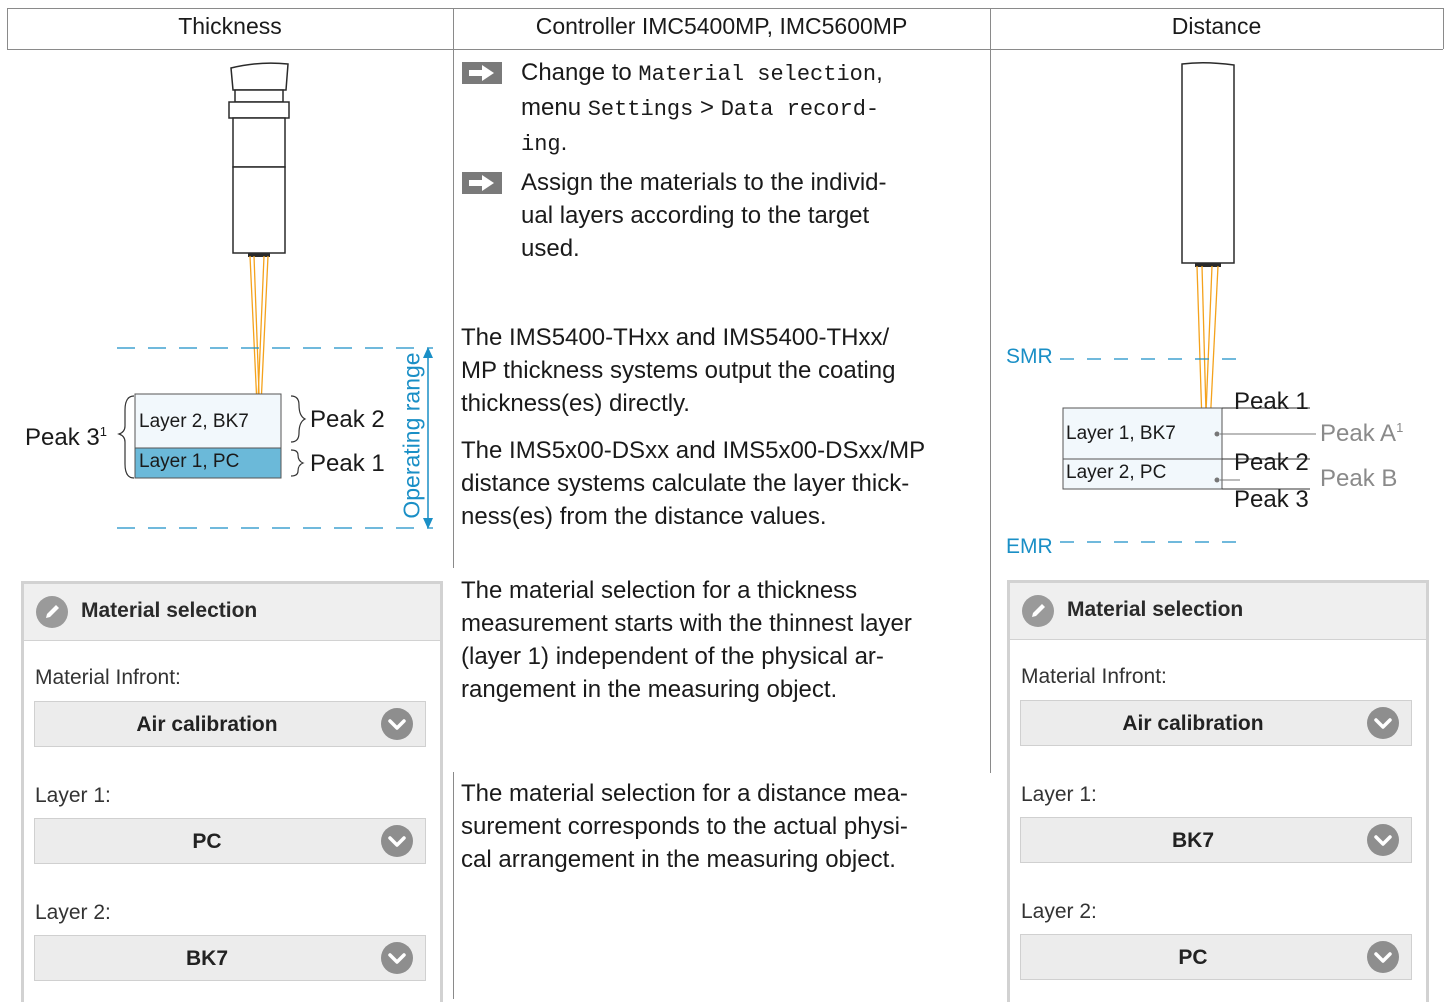 The width and height of the screenshot is (1451, 1002). What do you see at coordinates (1359, 478) in the screenshot?
I see `peak-b-label: Peak B` at bounding box center [1359, 478].